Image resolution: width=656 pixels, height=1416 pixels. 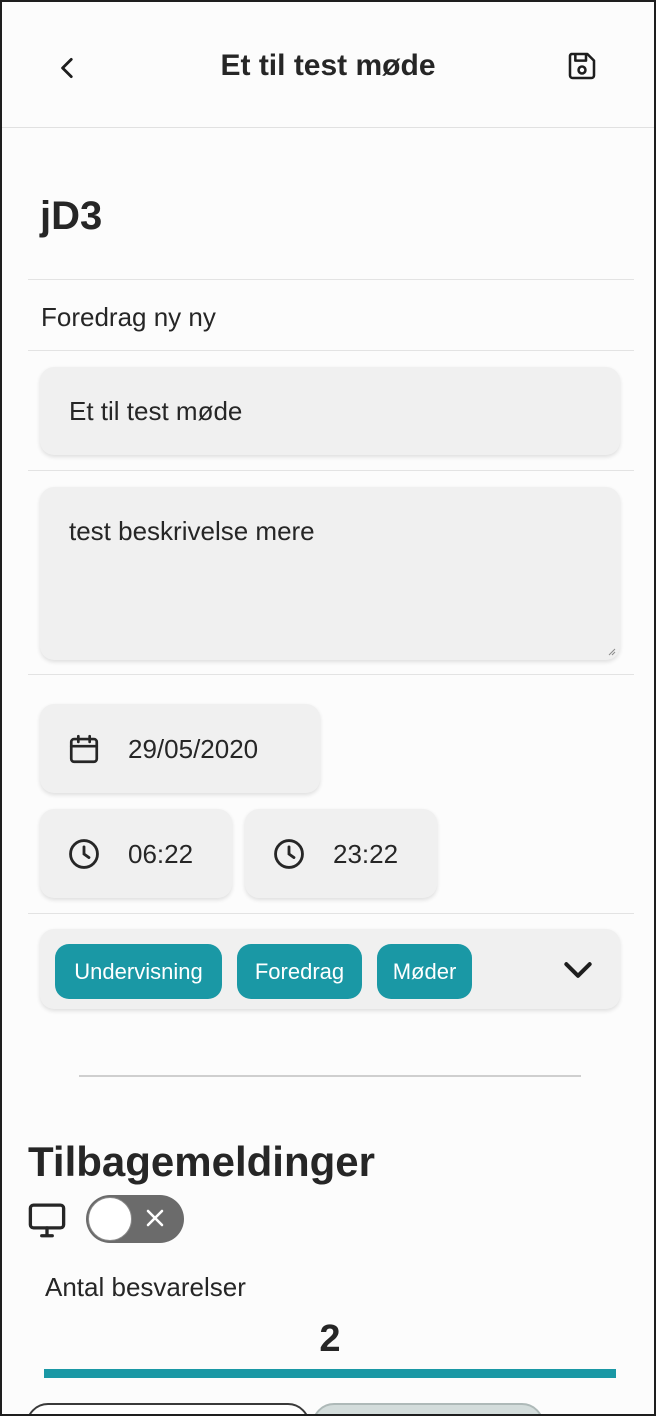 What do you see at coordinates (71, 216) in the screenshot?
I see `meeting-code: jD3` at bounding box center [71, 216].